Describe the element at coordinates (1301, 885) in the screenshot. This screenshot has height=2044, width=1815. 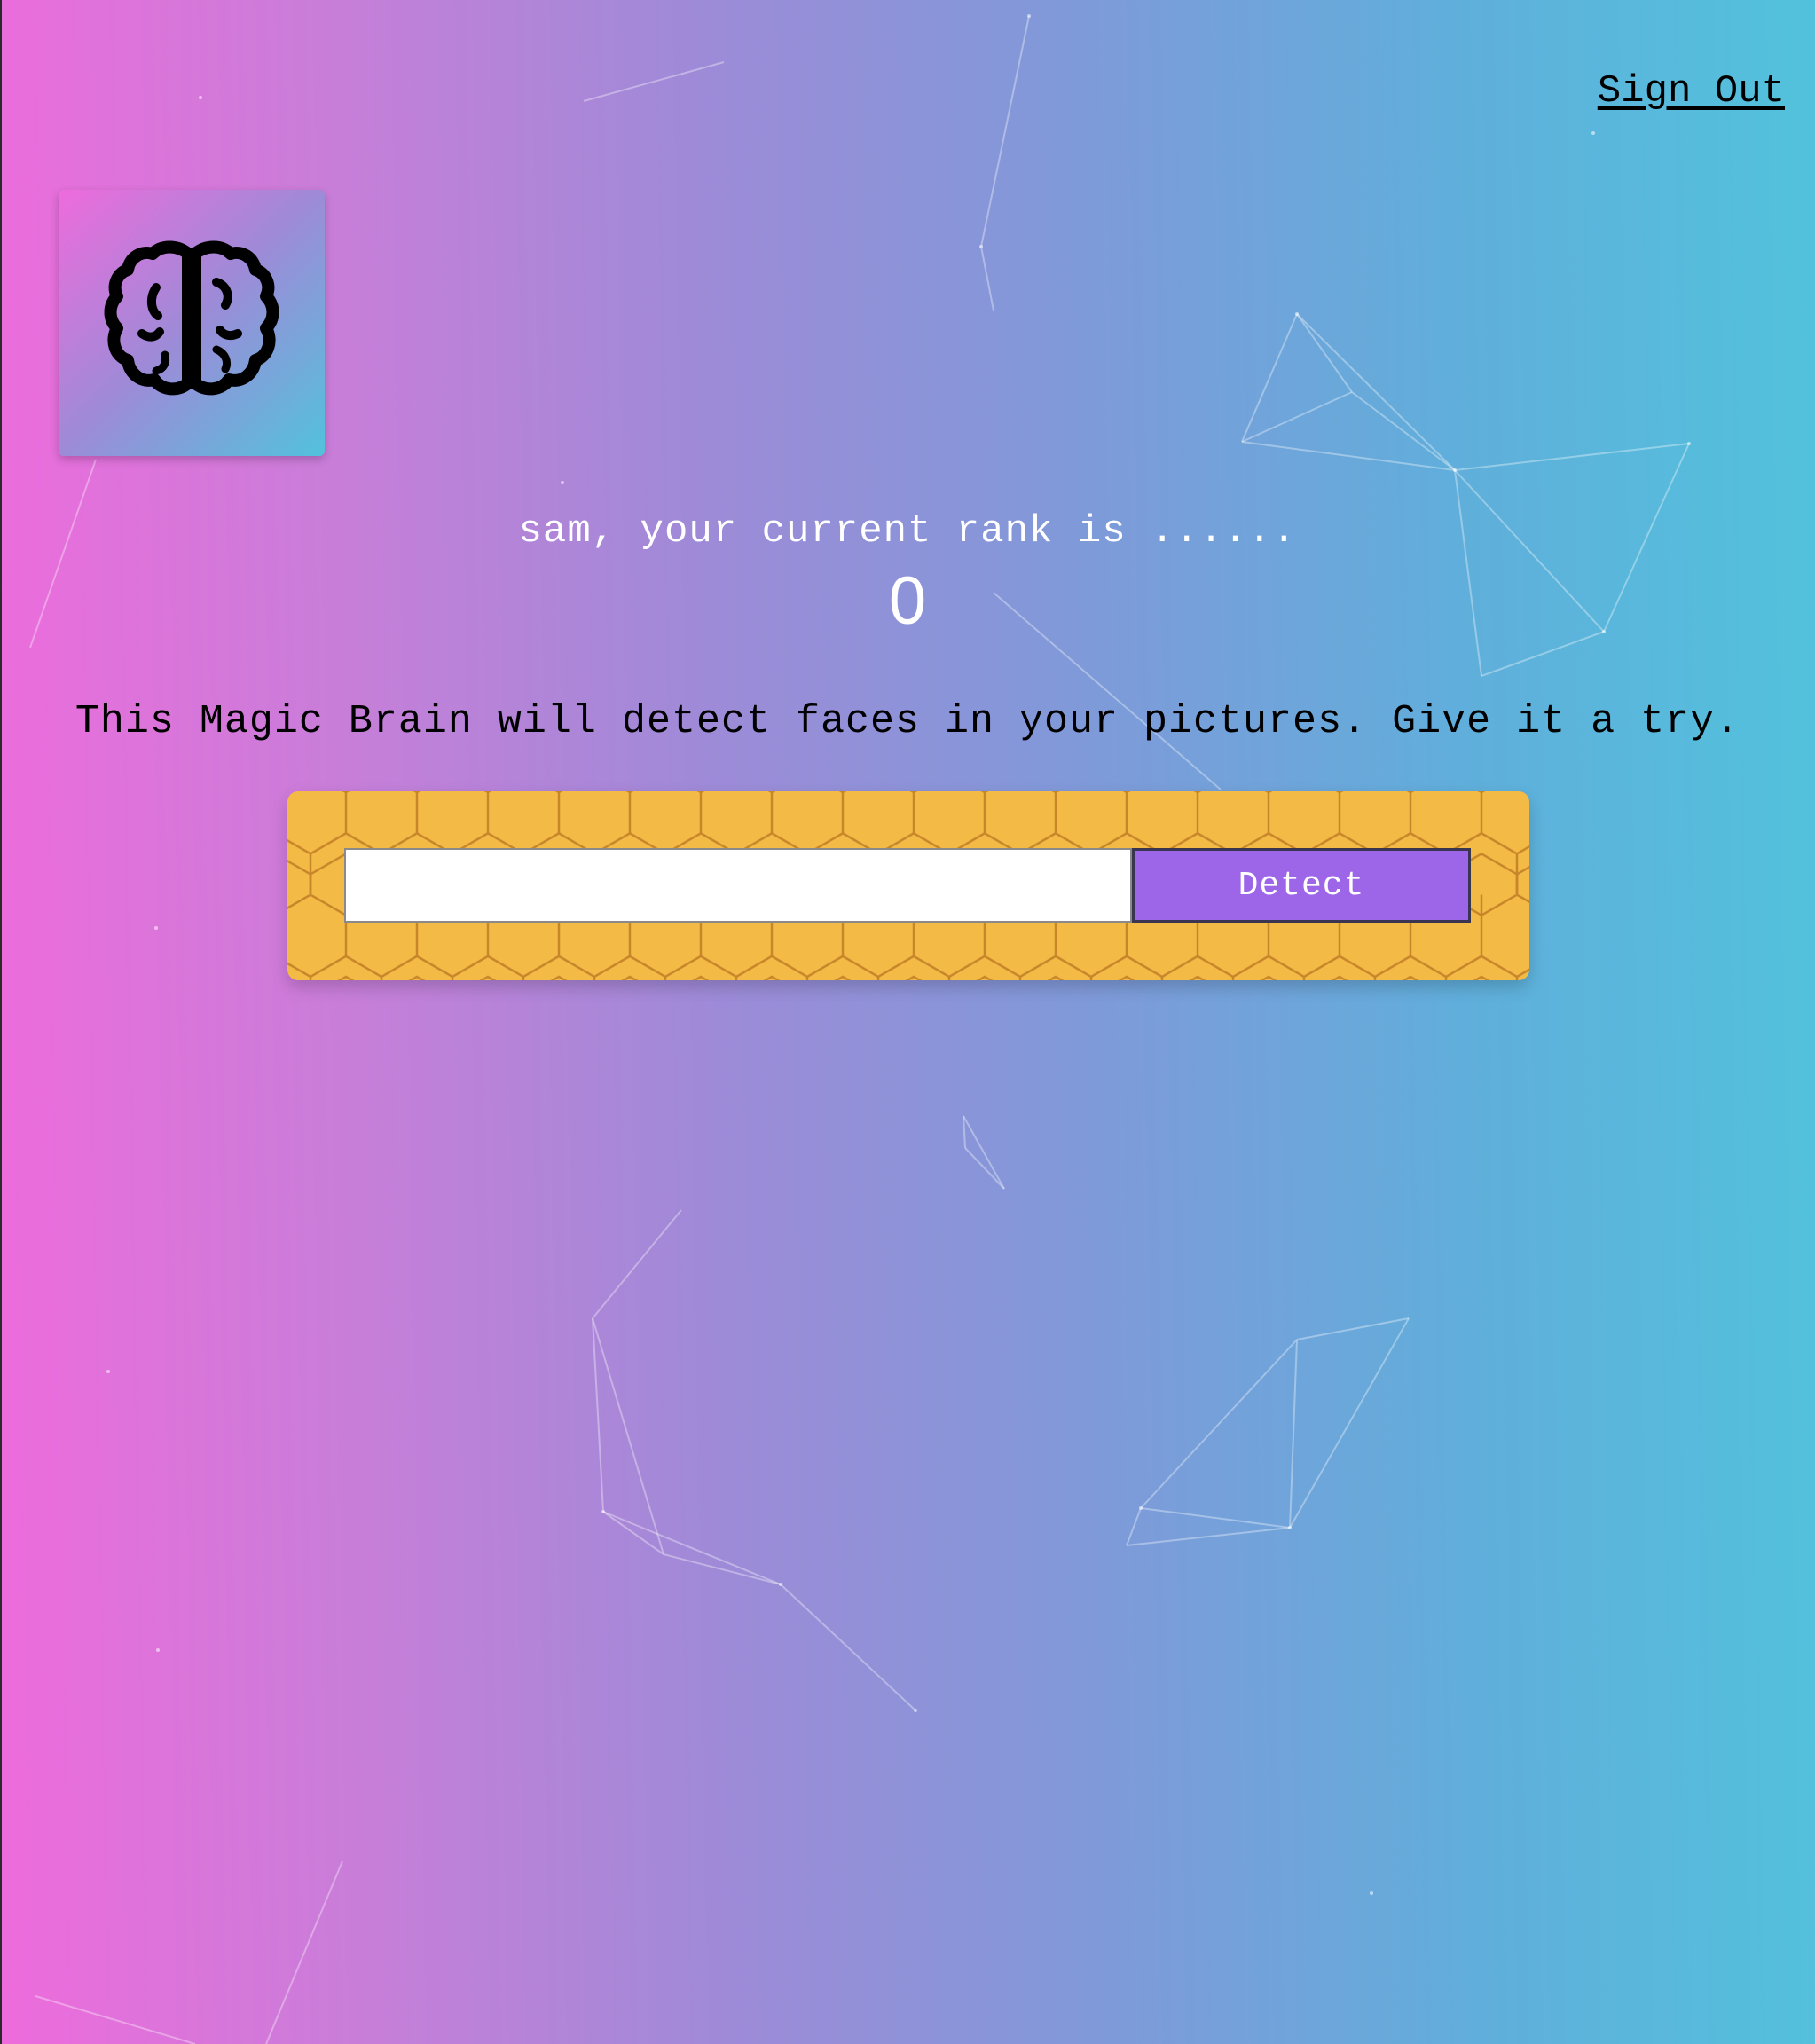
I see `detect-button: Detect` at that location.